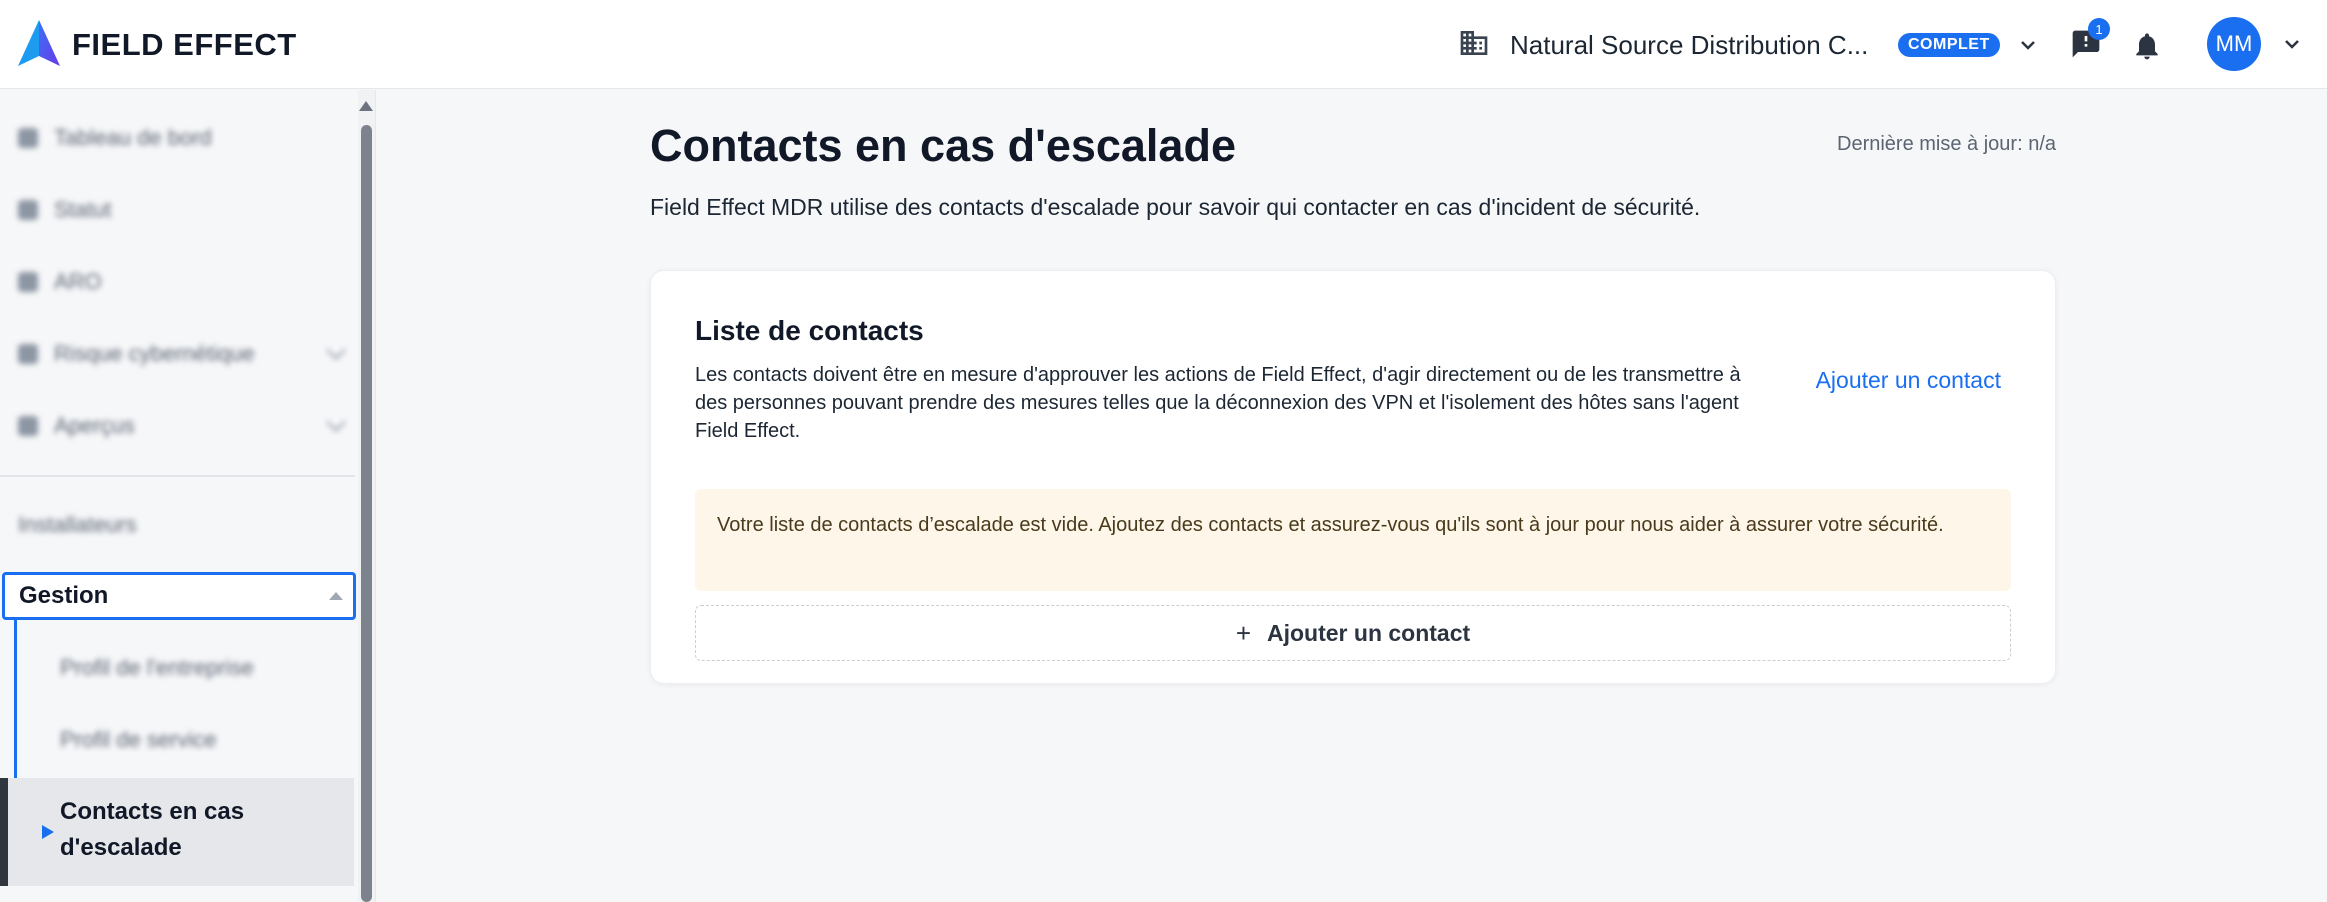 This screenshot has height=902, width=2327. I want to click on aro-icon, so click(28, 282).